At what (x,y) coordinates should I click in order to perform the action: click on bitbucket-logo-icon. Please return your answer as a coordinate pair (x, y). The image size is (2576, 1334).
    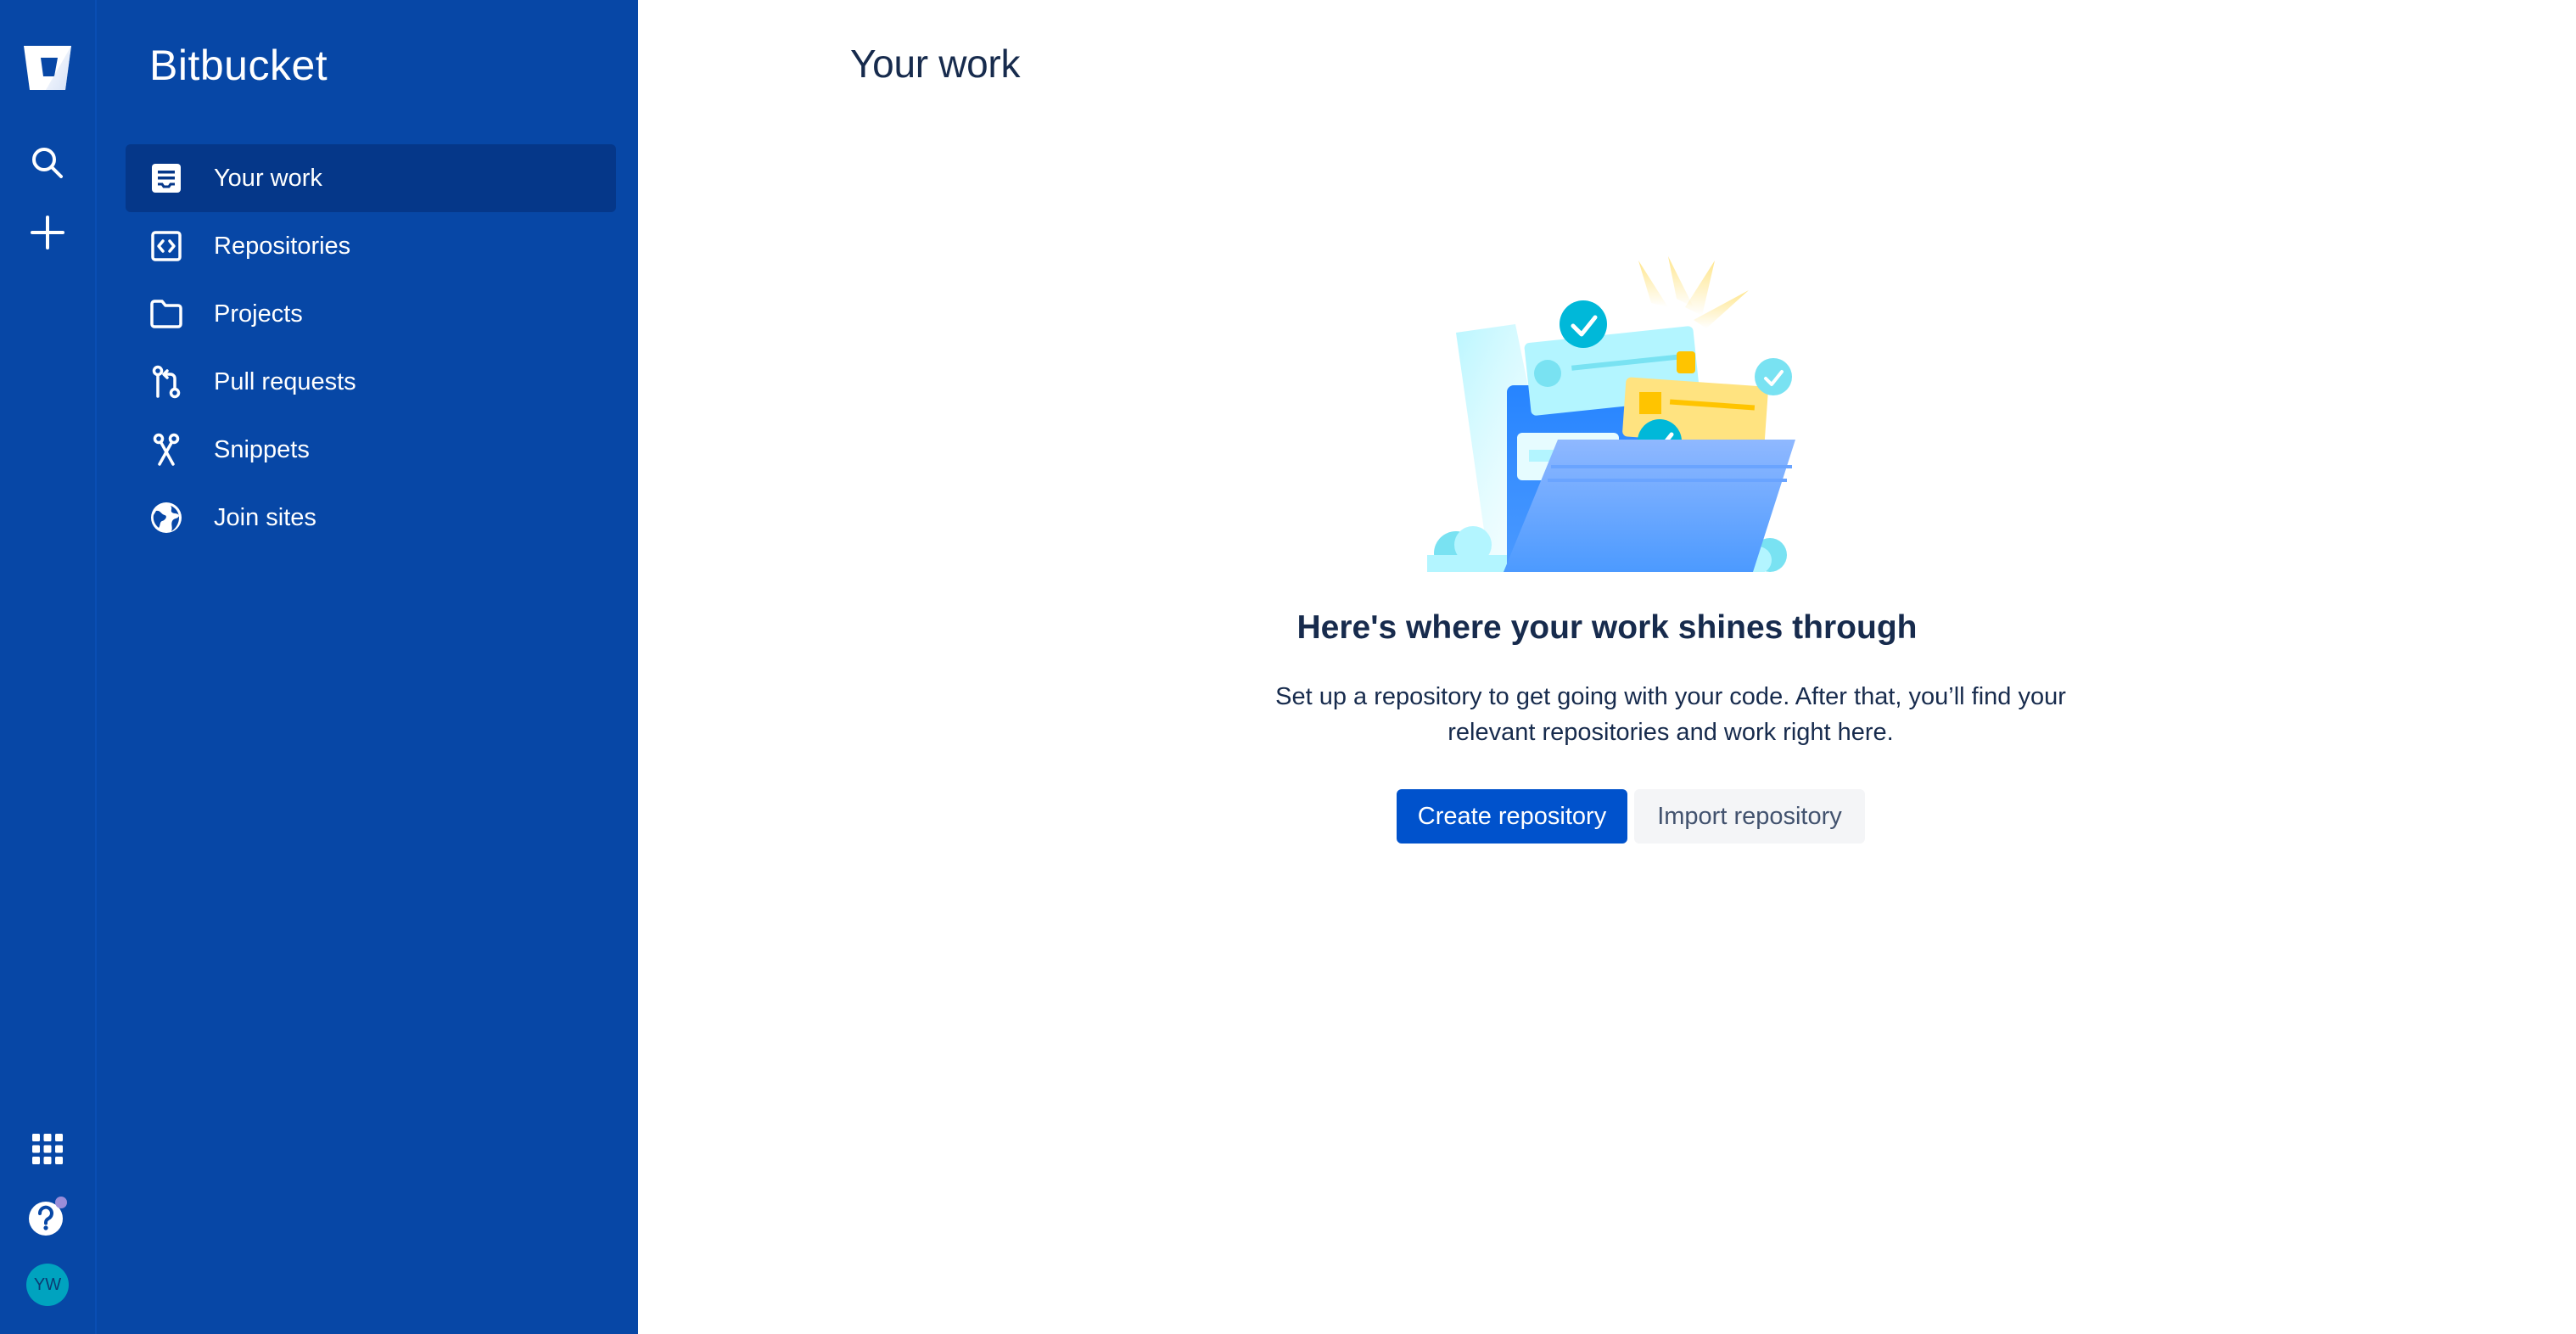
    Looking at the image, I should click on (48, 68).